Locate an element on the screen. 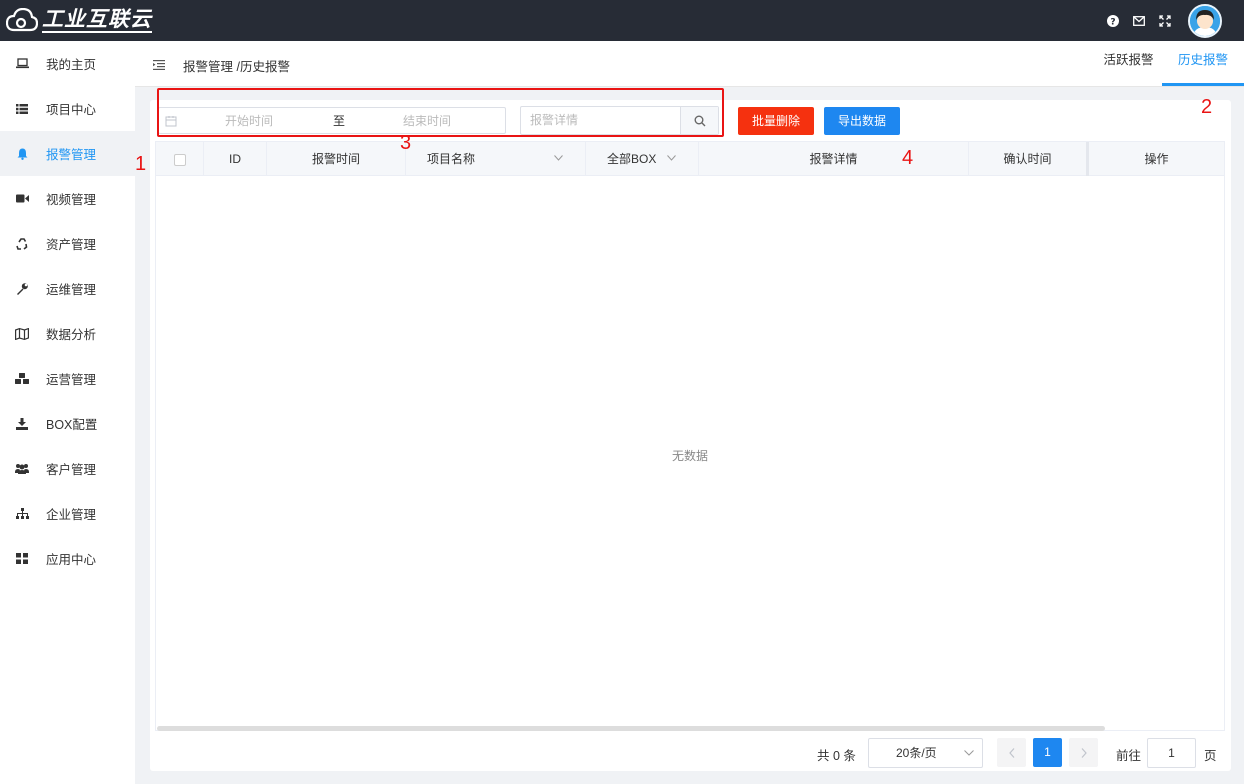 The image size is (1244, 784). column-header-box-filter: 全部BOX is located at coordinates (642, 159).